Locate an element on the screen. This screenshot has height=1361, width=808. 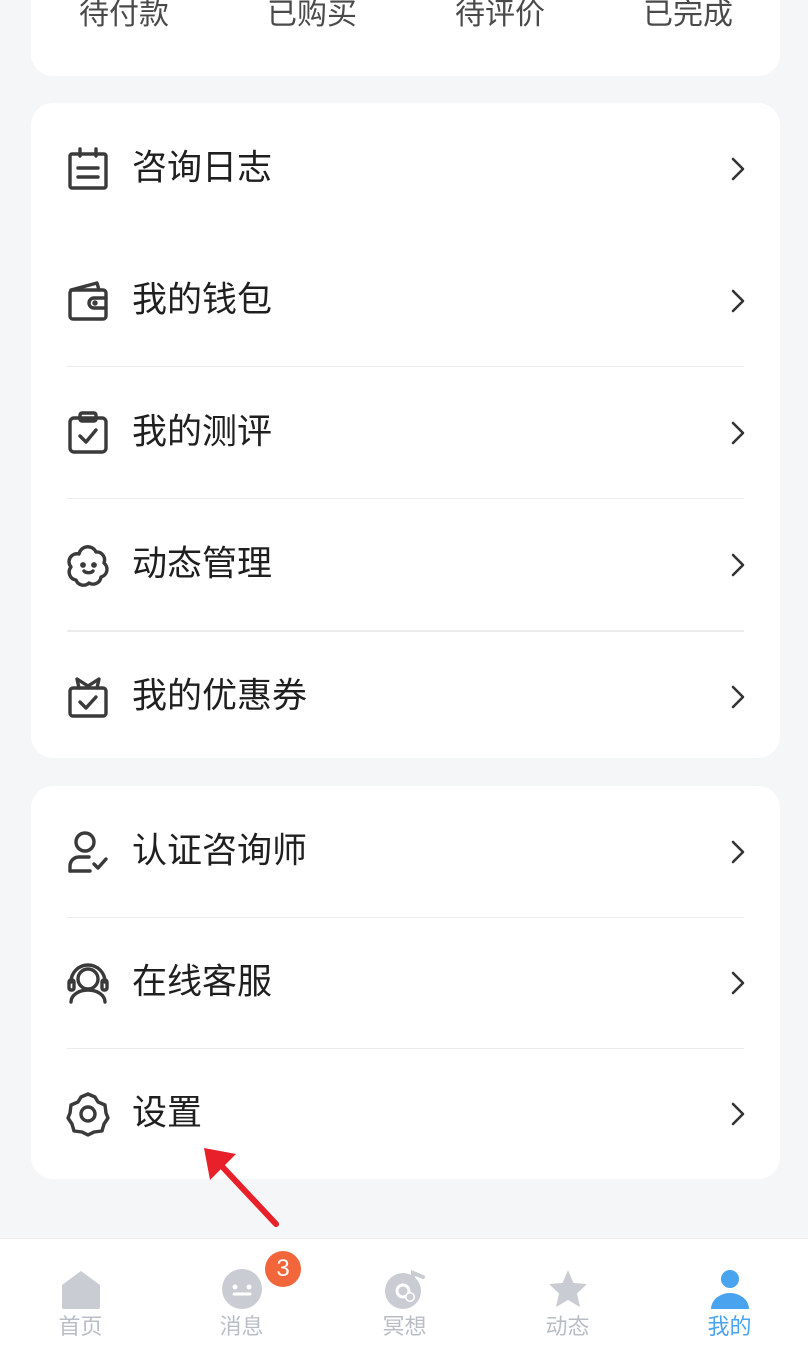
star-icon is located at coordinates (568, 1289).